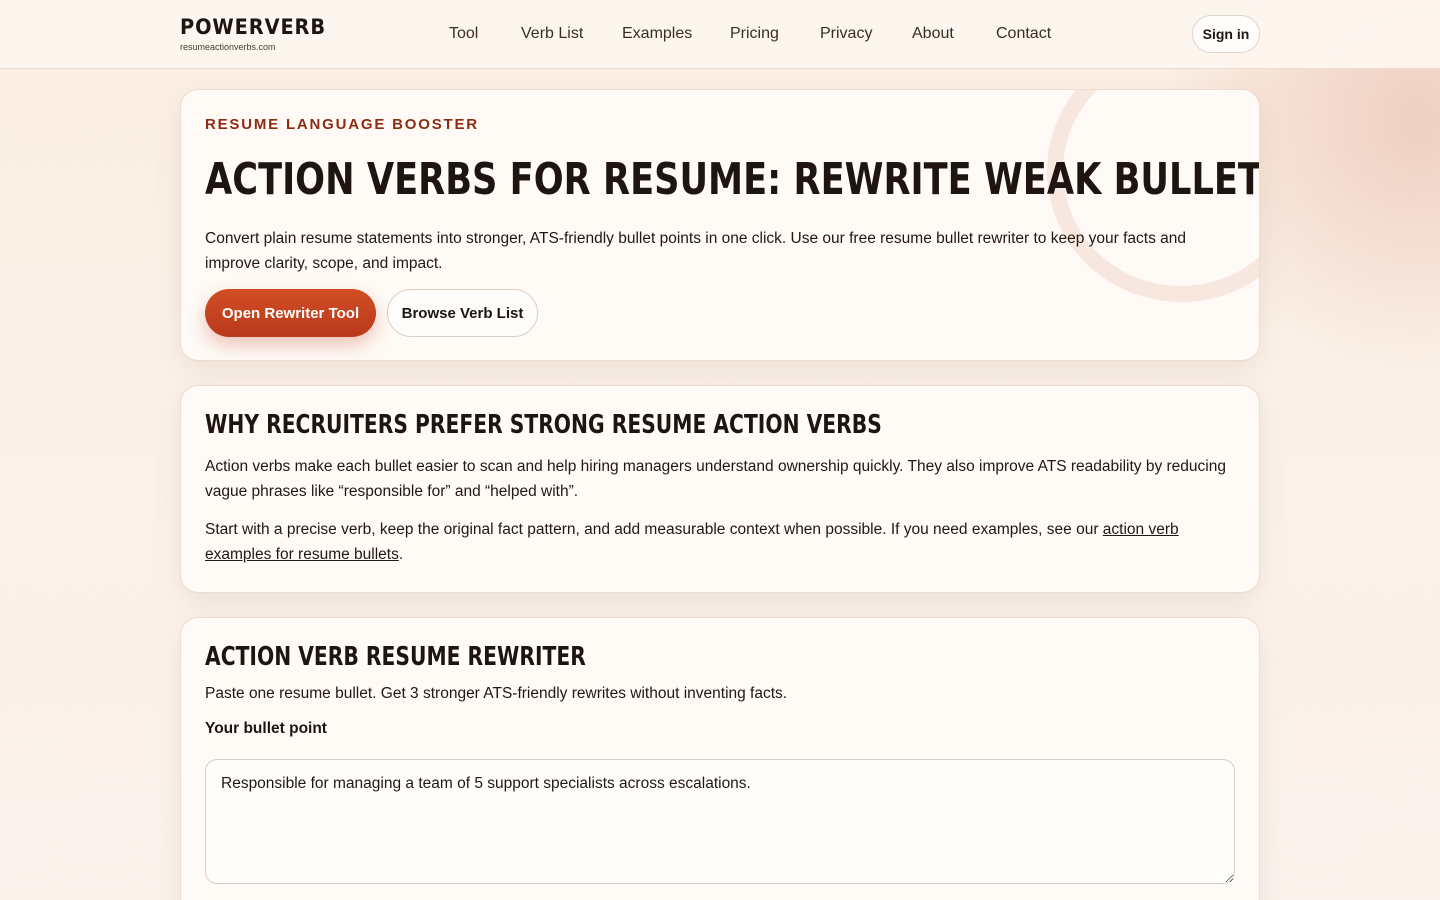  What do you see at coordinates (463, 34) in the screenshot?
I see `nav-item-tool: Tool` at bounding box center [463, 34].